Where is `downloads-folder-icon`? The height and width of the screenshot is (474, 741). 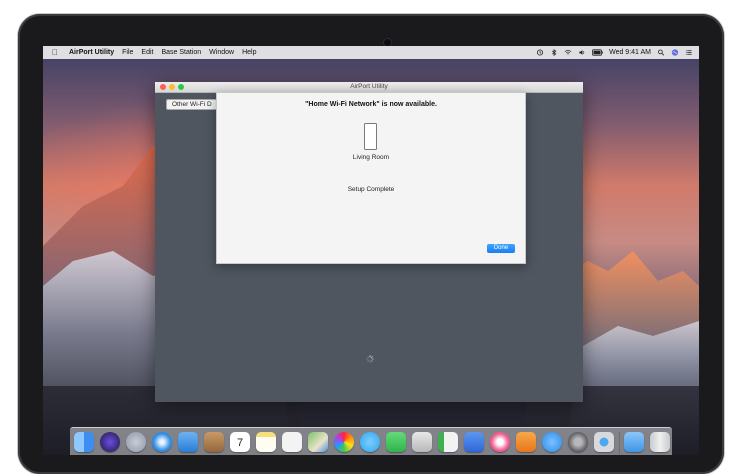 downloads-folder-icon is located at coordinates (634, 442).